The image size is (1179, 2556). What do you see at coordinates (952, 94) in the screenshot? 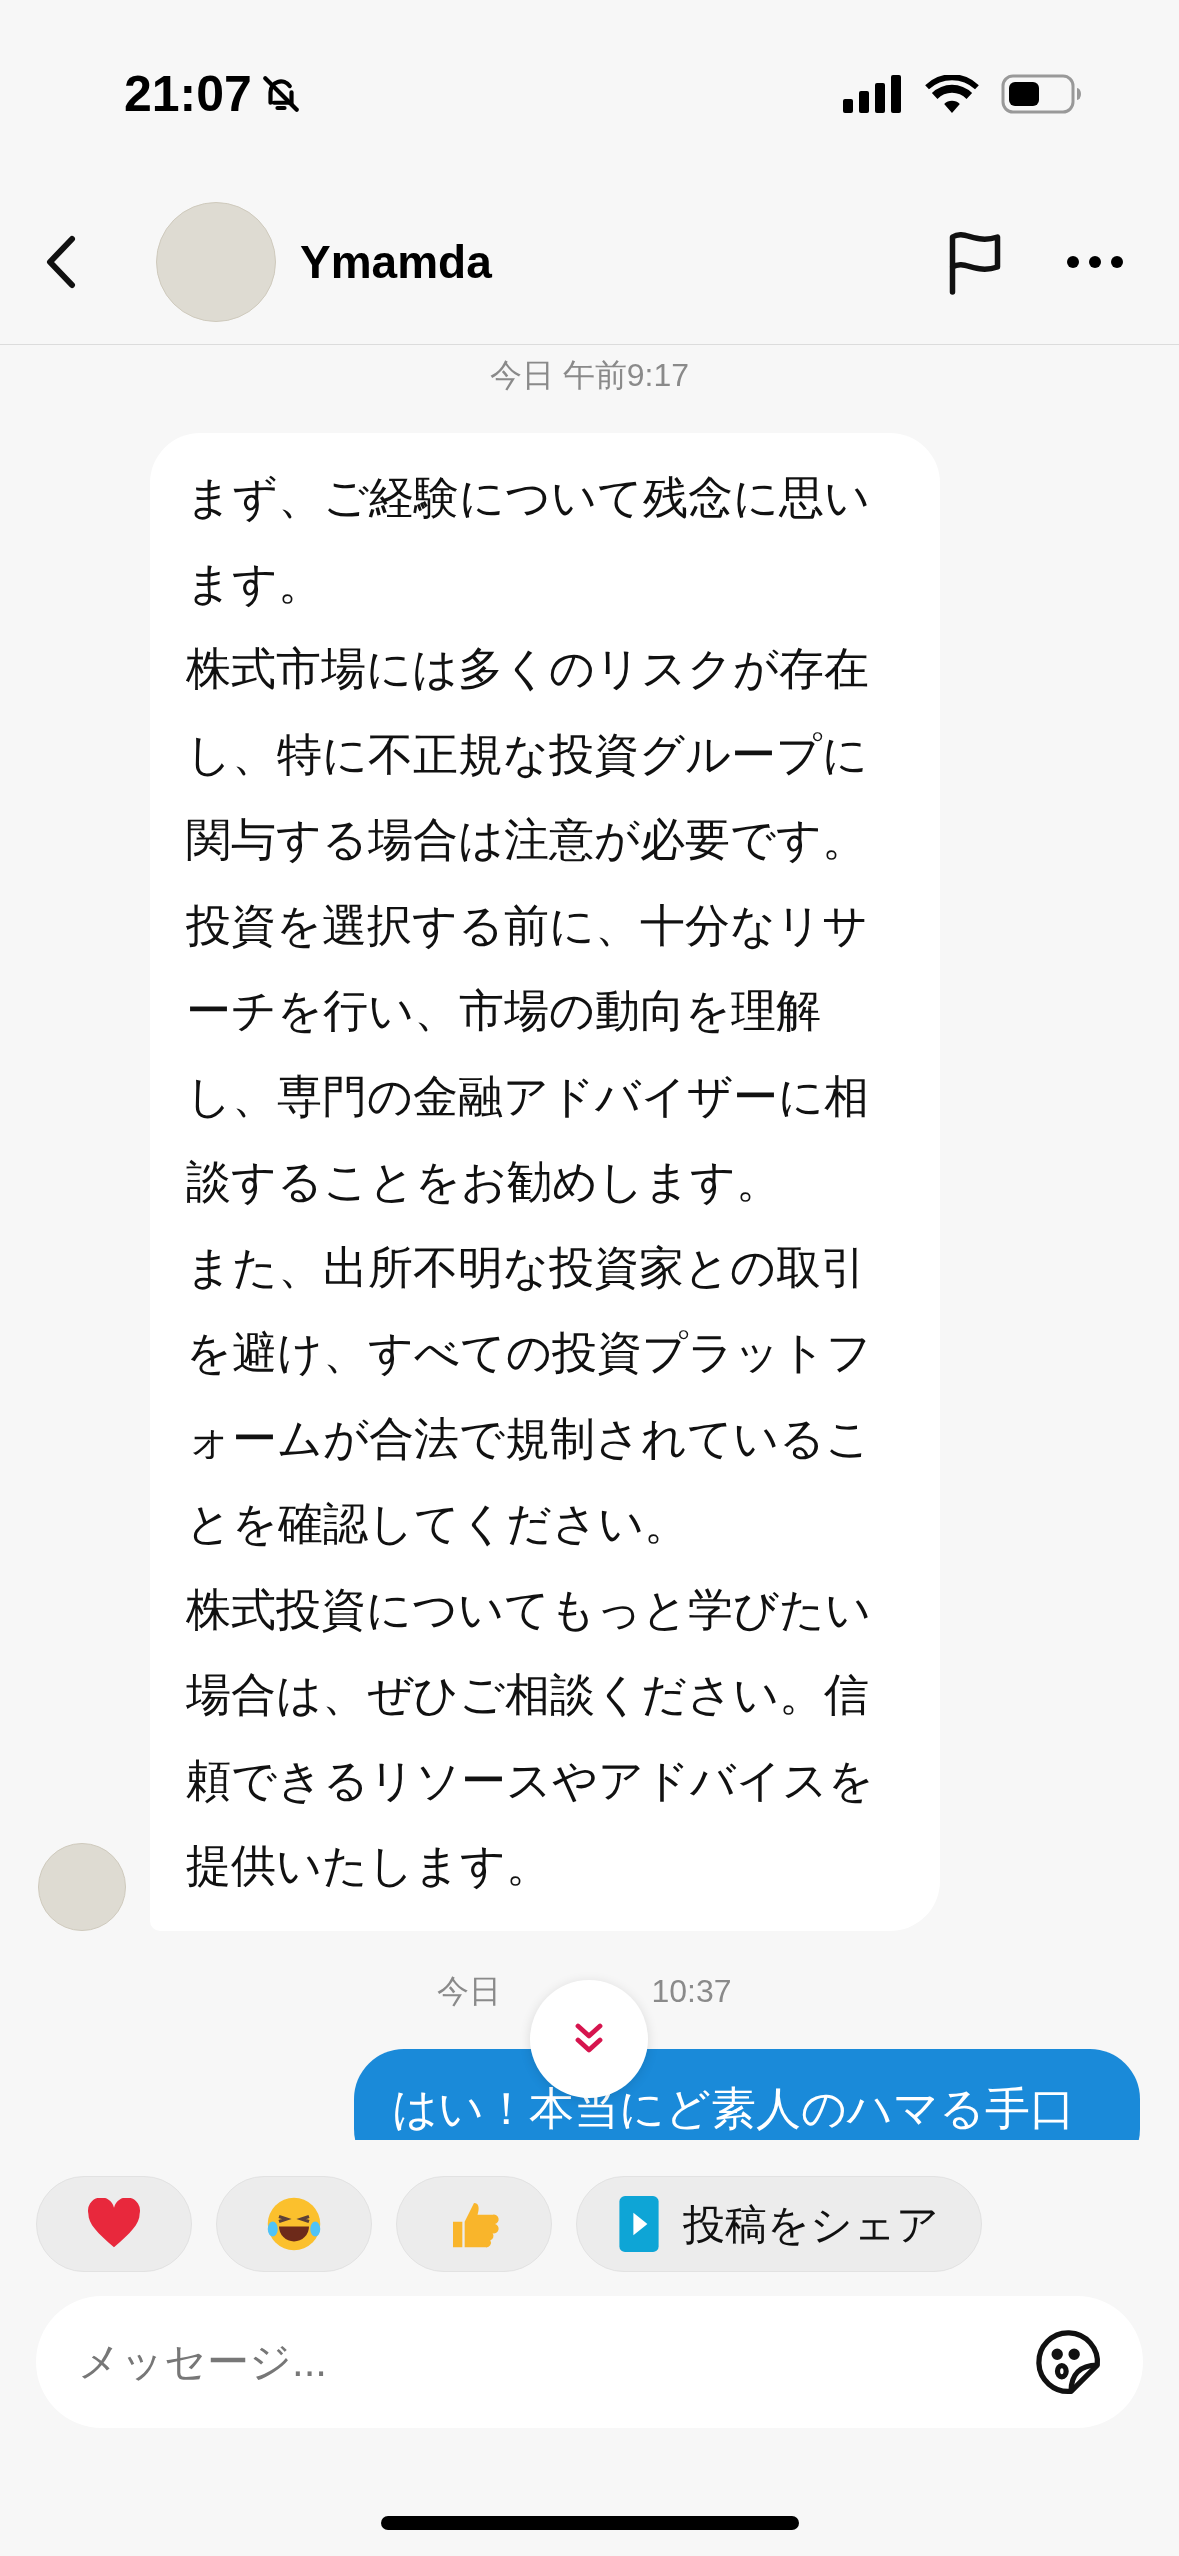
I see `wifi-icon` at bounding box center [952, 94].